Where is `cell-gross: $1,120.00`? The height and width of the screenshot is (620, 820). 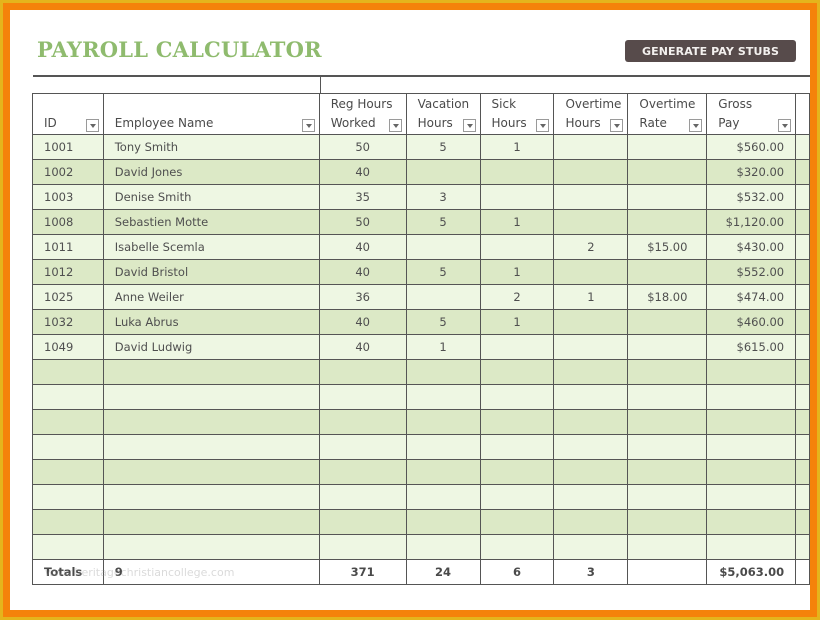
cell-gross: $1,120.00 is located at coordinates (751, 222).